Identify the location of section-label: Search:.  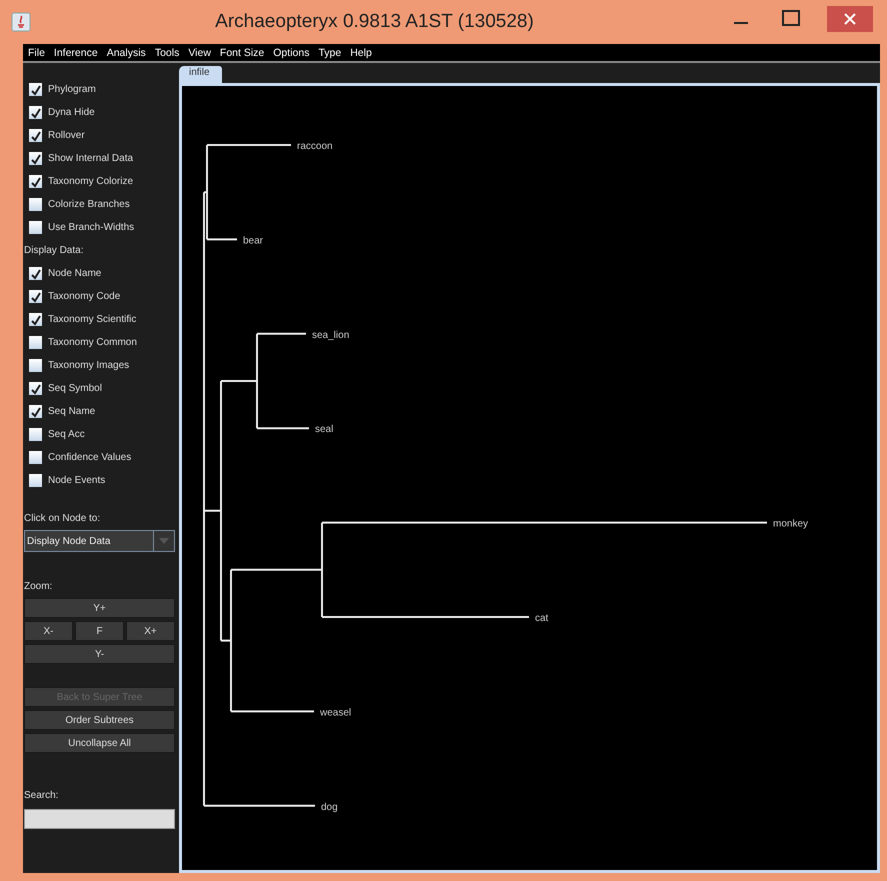
(41, 795).